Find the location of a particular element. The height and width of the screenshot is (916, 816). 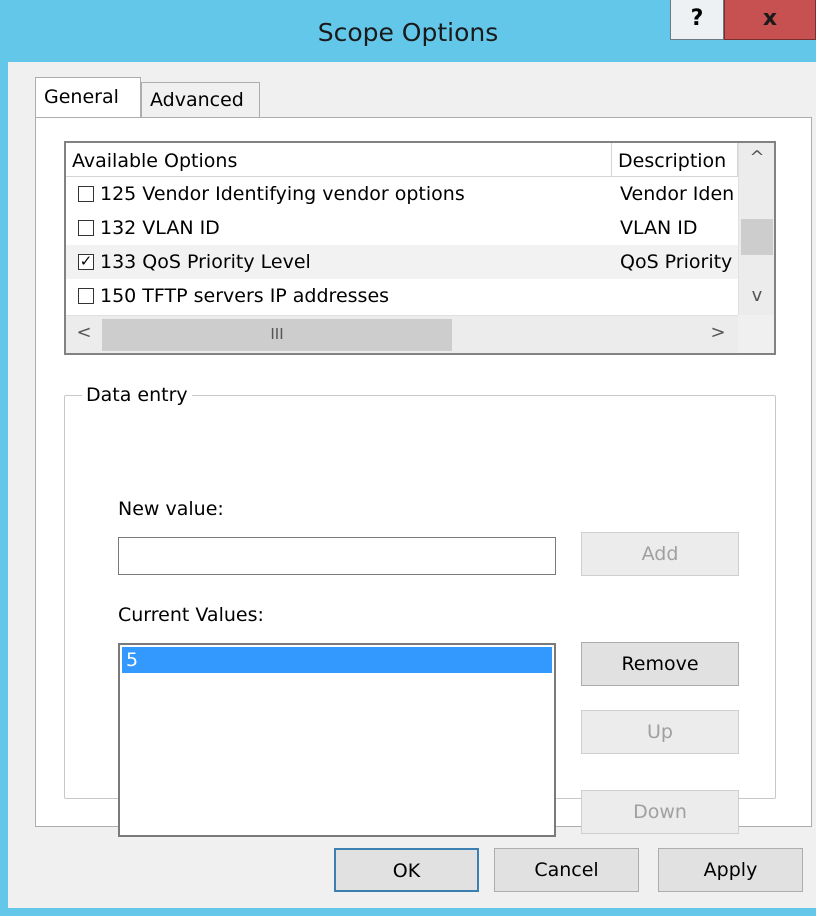

option-description: QoS Priority is located at coordinates (676, 262).